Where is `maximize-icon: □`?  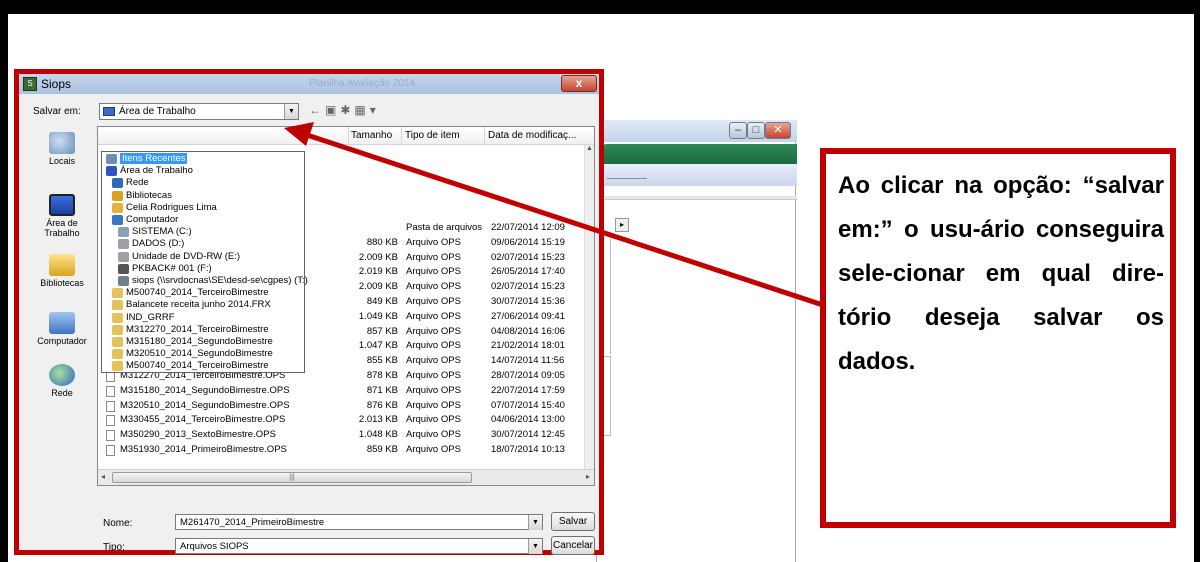 maximize-icon: □ is located at coordinates (756, 130).